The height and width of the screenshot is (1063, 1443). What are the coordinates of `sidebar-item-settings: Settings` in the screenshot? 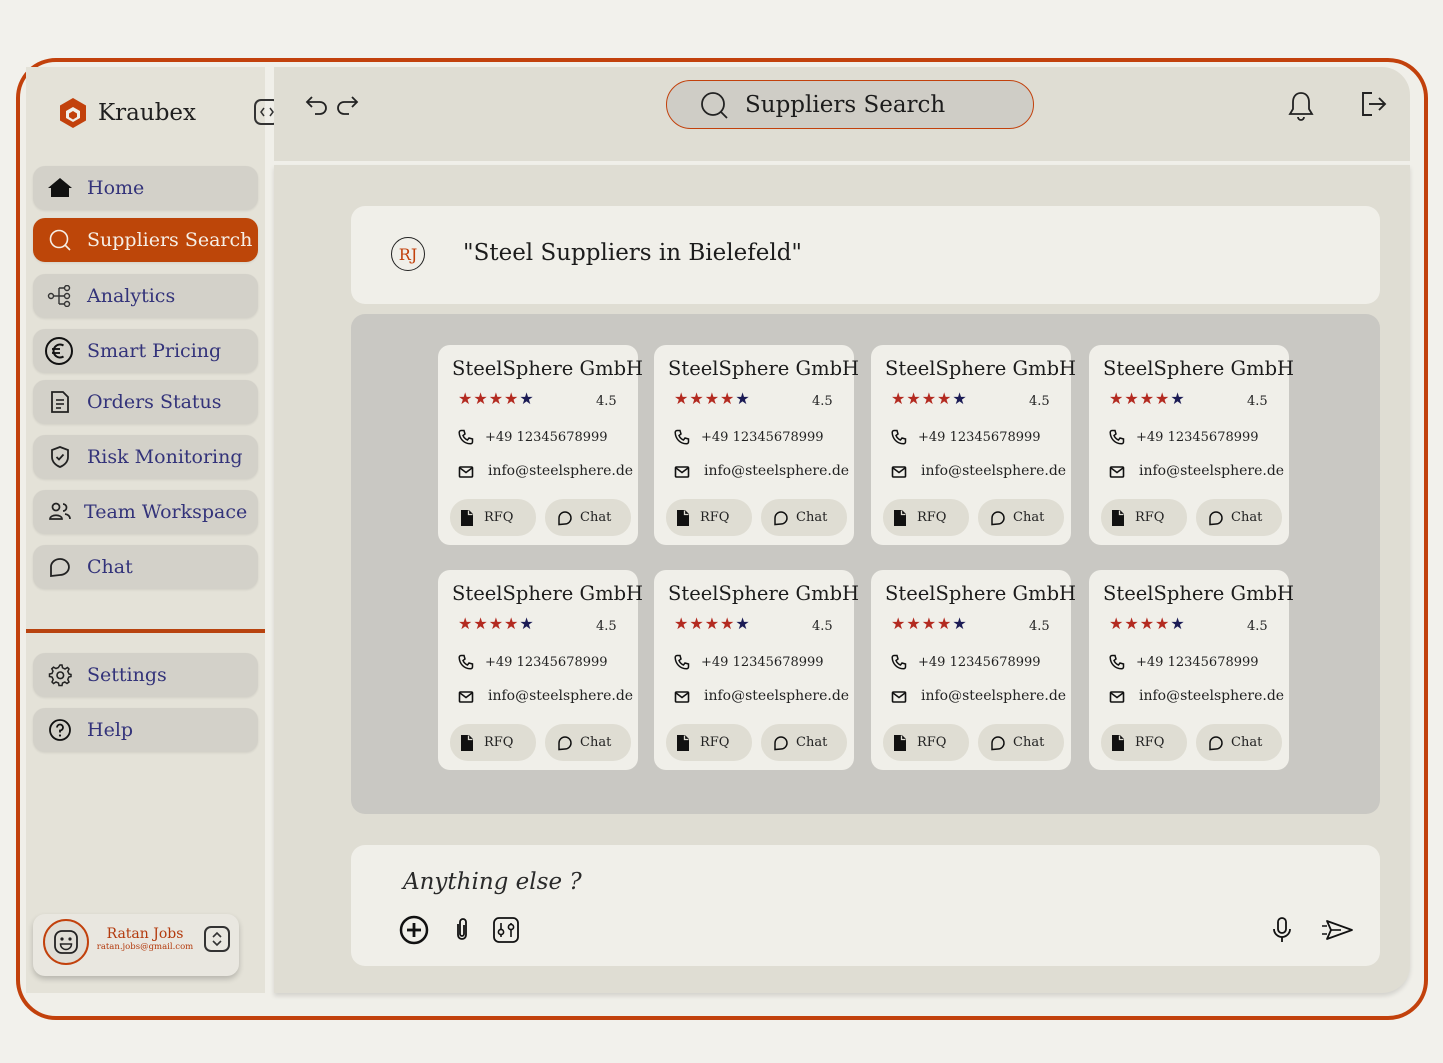 It's located at (145, 675).